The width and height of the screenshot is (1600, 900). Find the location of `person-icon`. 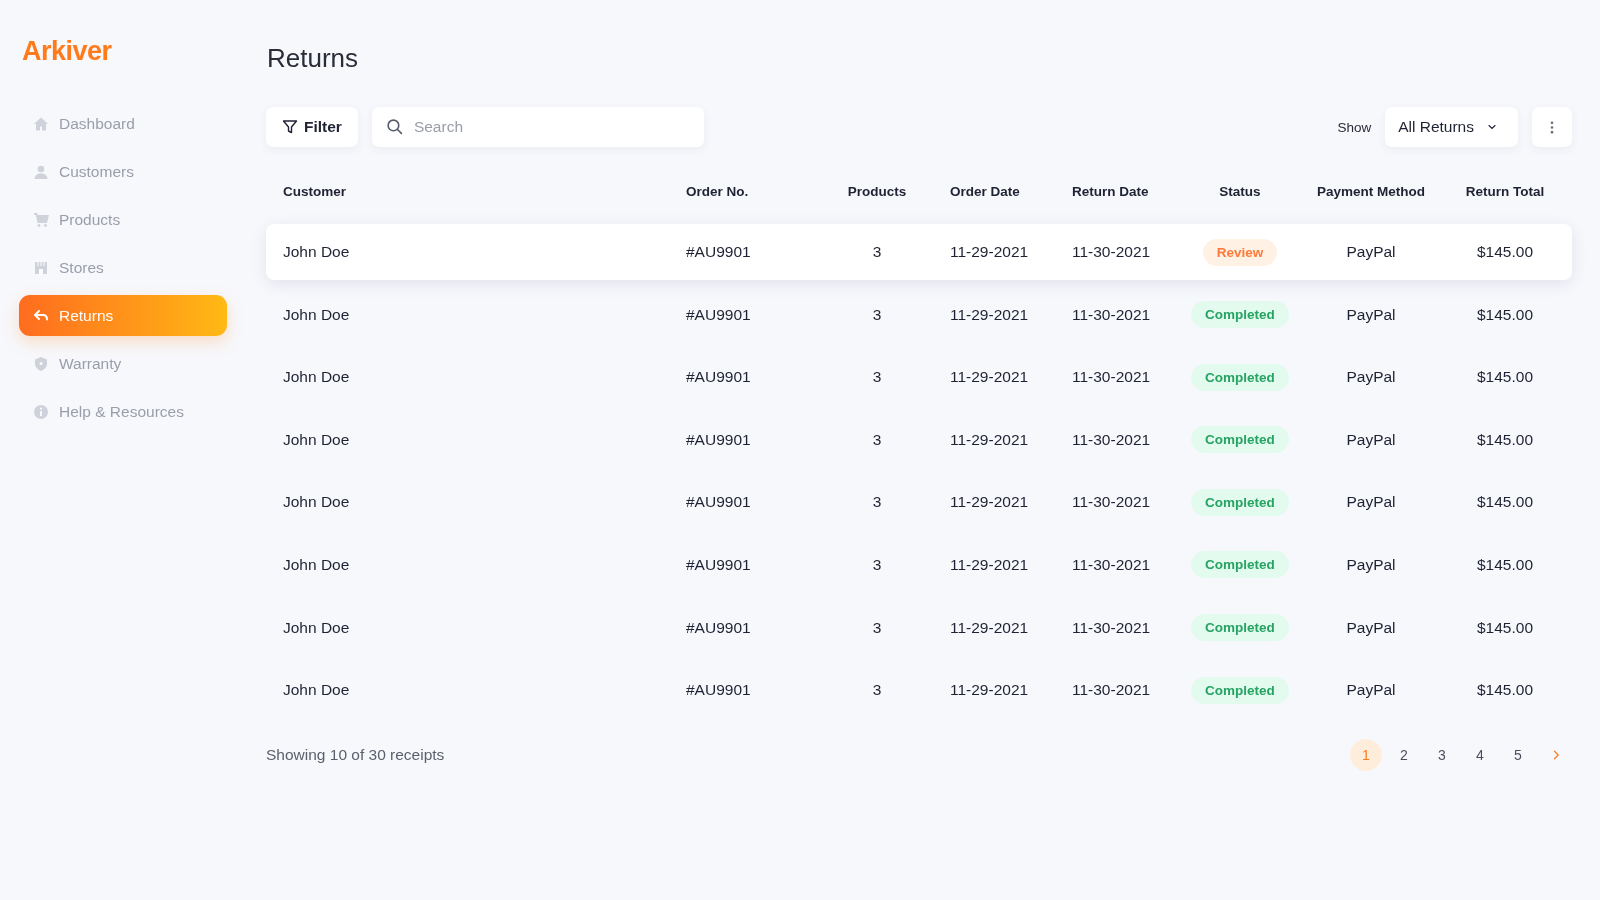

person-icon is located at coordinates (41, 171).